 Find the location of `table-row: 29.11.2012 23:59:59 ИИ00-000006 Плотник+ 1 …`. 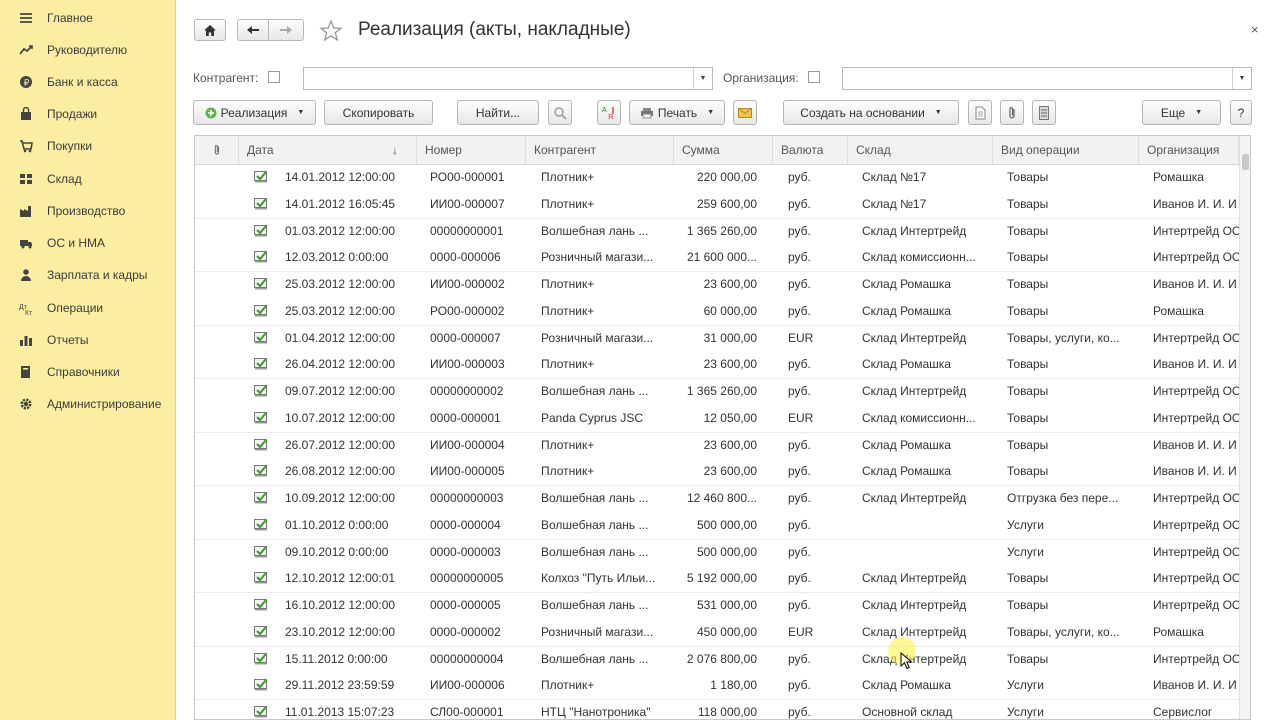

table-row: 29.11.2012 23:59:59 ИИ00-000006 Плотник+ 1 … is located at coordinates (717, 686).